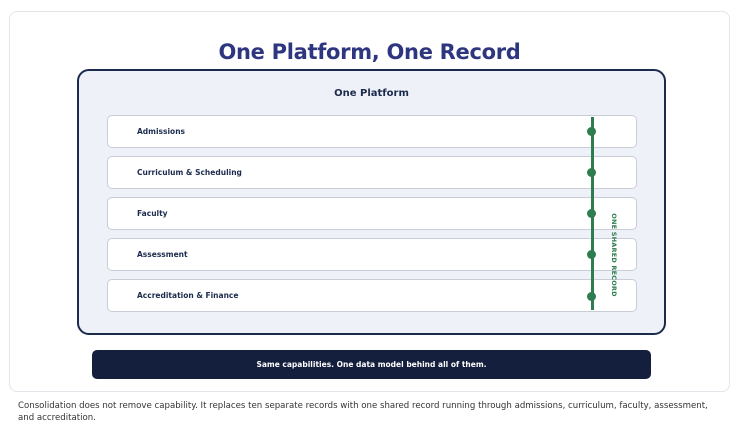  I want to click on platform-label: One Platform, so click(371, 93).